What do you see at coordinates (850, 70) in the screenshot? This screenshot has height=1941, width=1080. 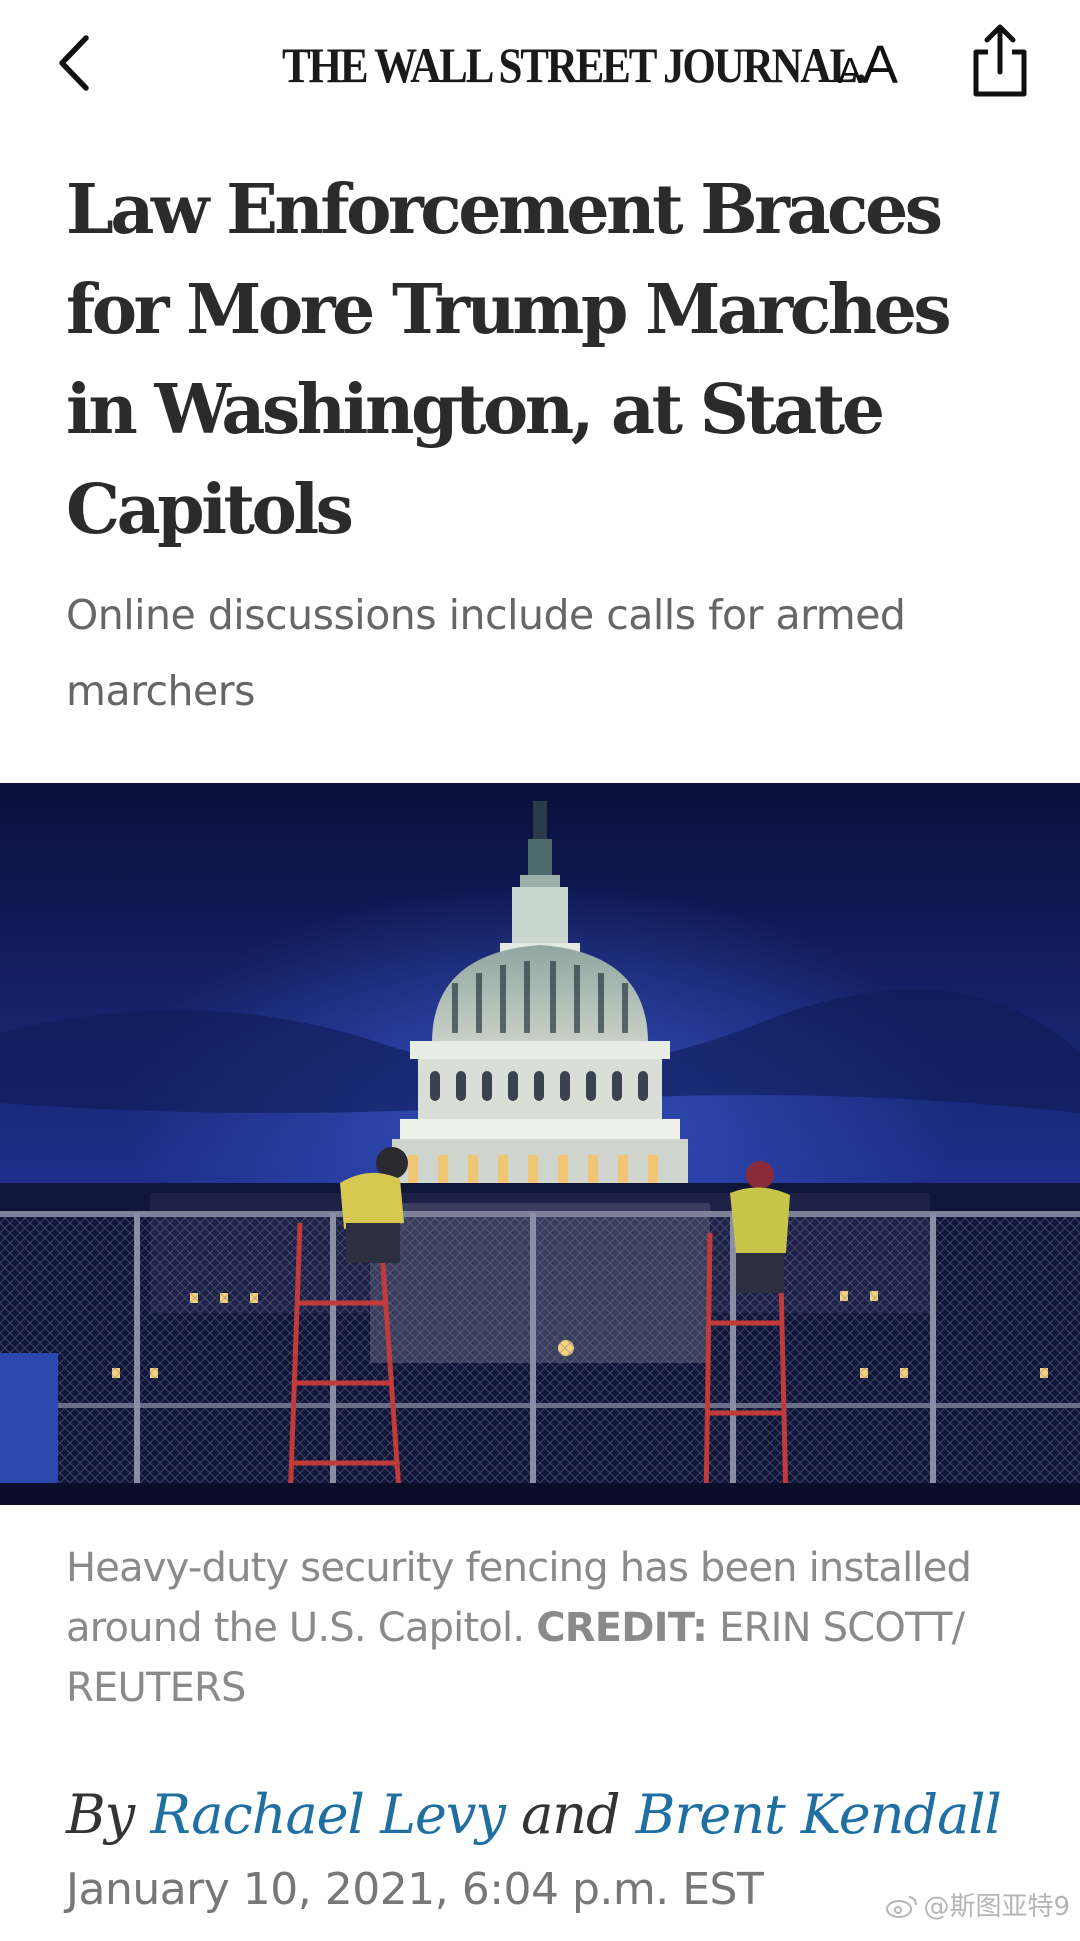 I see `text-size-small-glyph: A` at bounding box center [850, 70].